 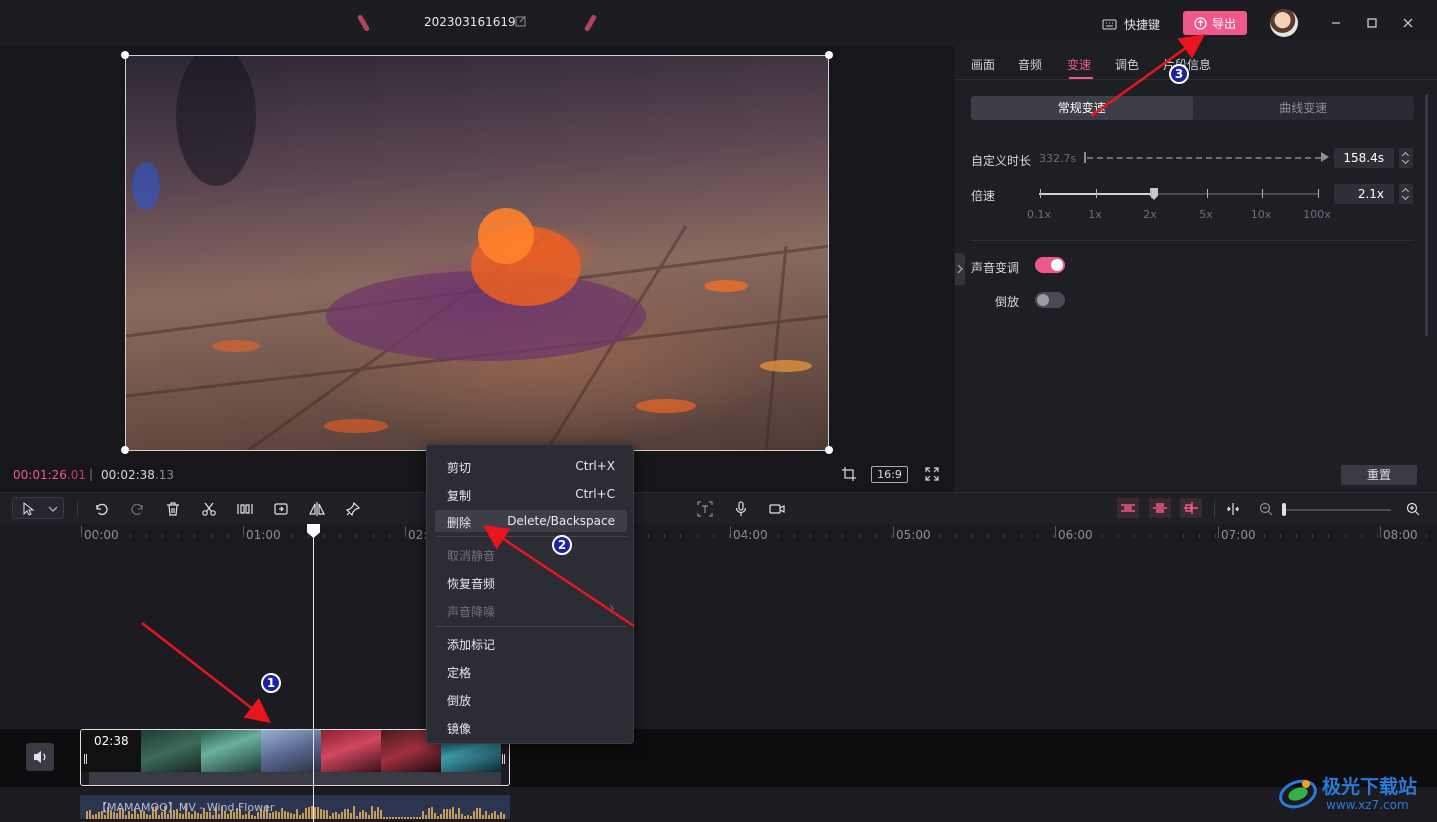 What do you see at coordinates (1127, 64) in the screenshot?
I see `tab-color: 调色` at bounding box center [1127, 64].